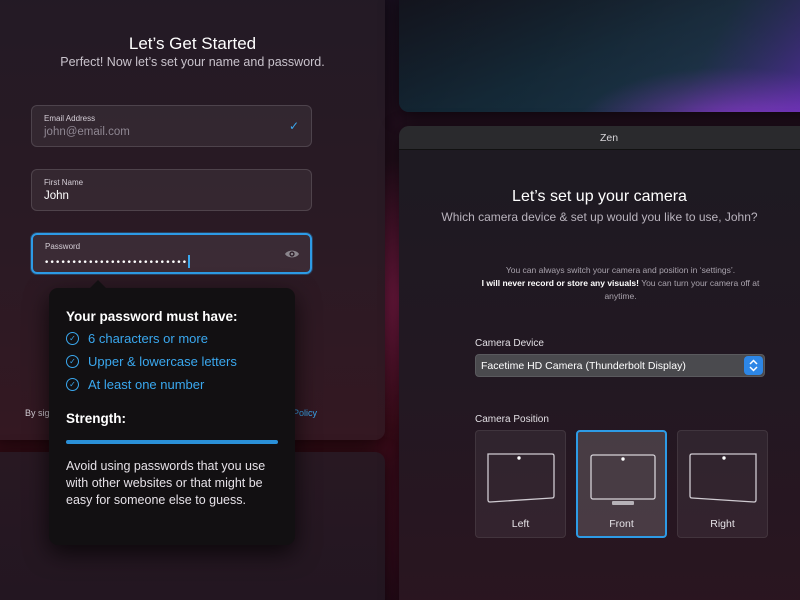 This screenshot has height=600, width=800. Describe the element at coordinates (87, 132) in the screenshot. I see `email-value: john@email.com` at that location.